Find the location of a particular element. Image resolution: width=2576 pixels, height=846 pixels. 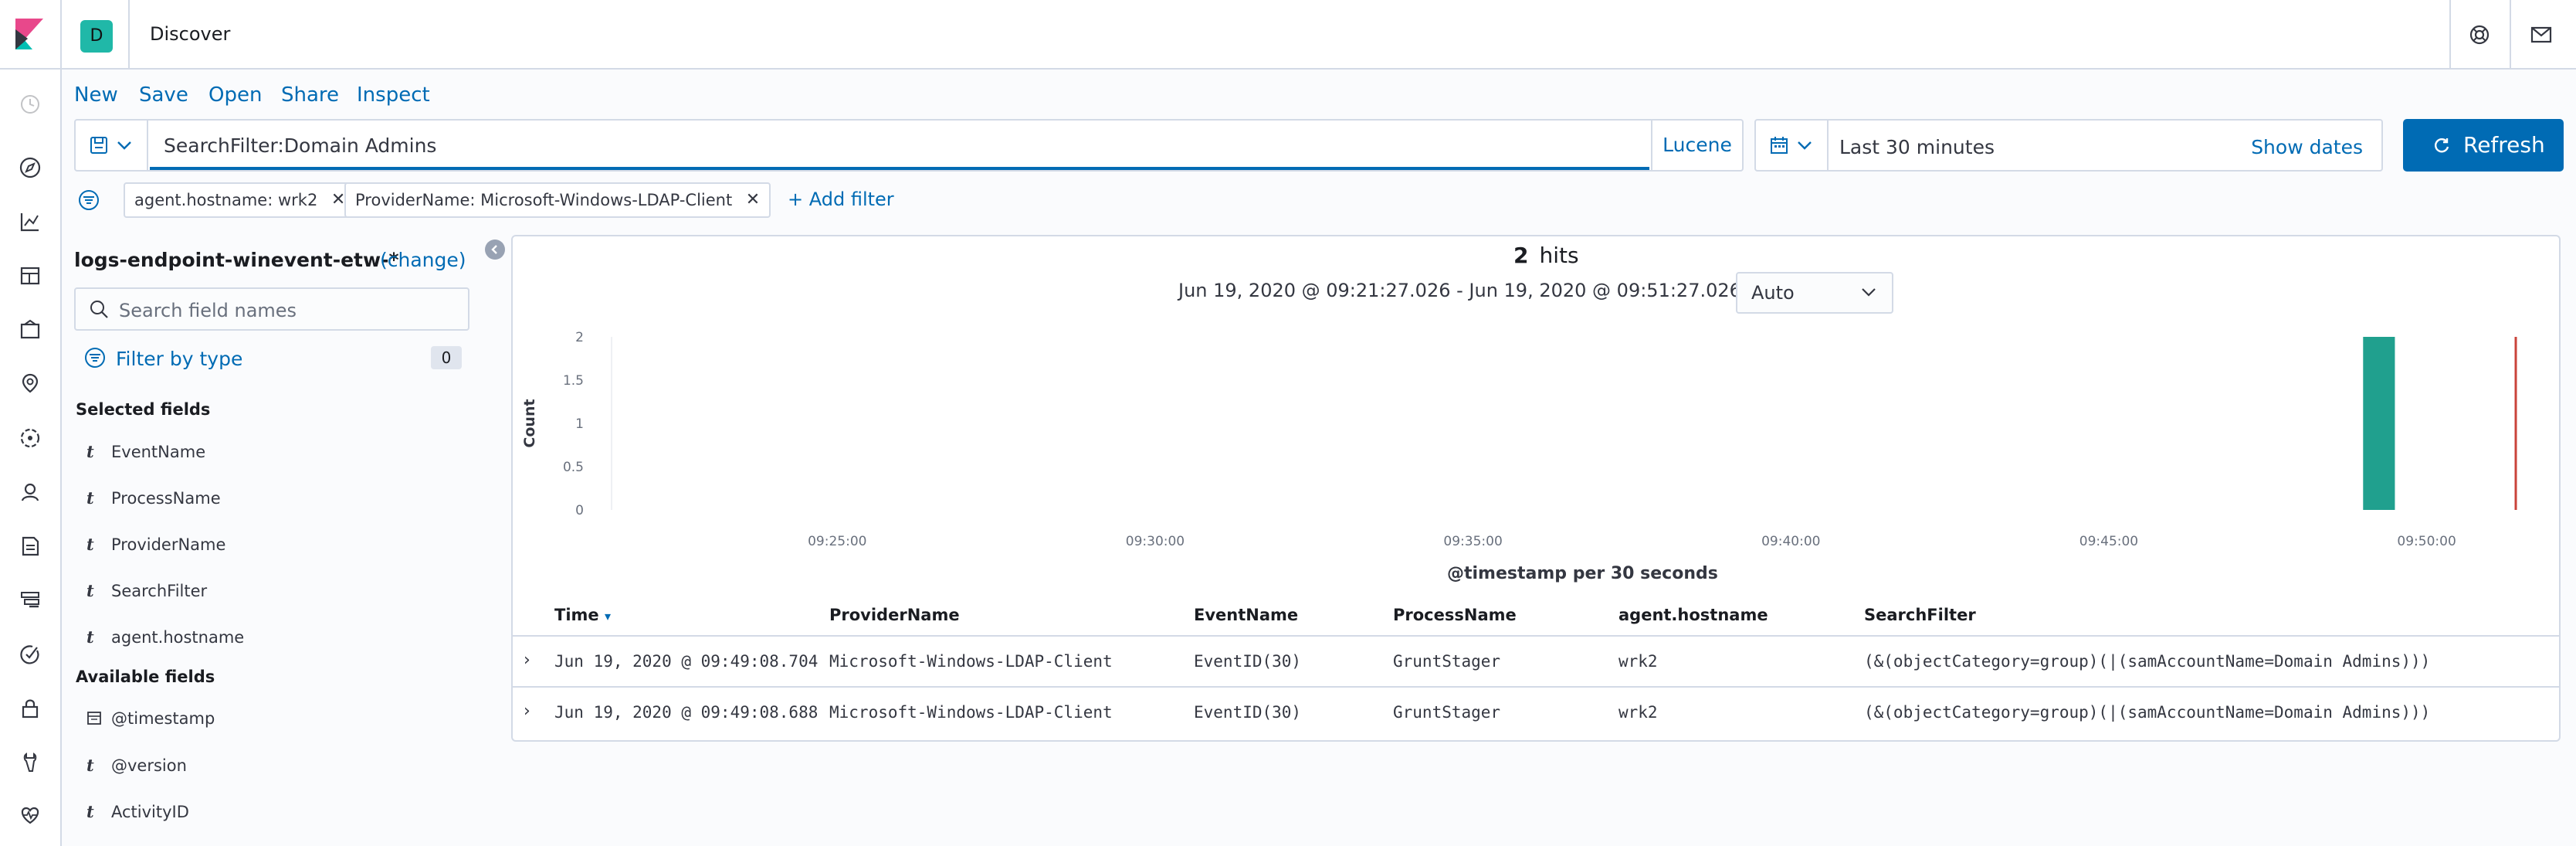

menu-inspect-link: Inspect is located at coordinates (393, 95).